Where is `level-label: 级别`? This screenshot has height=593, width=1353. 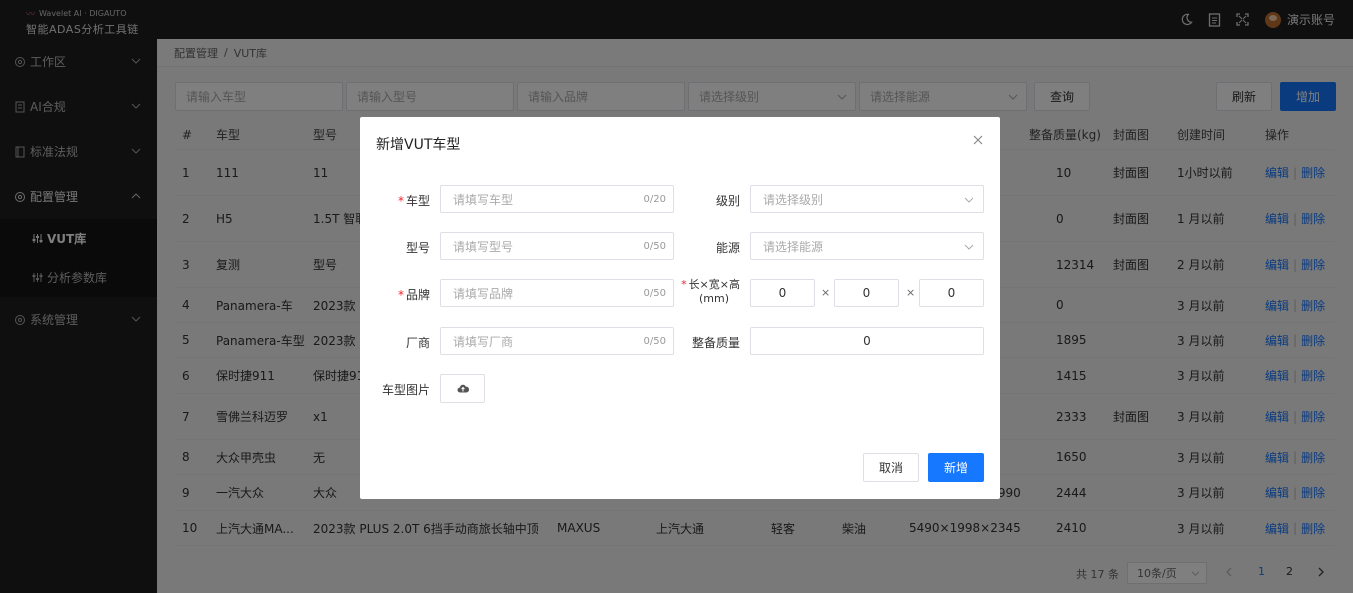 level-label: 级别 is located at coordinates (727, 201).